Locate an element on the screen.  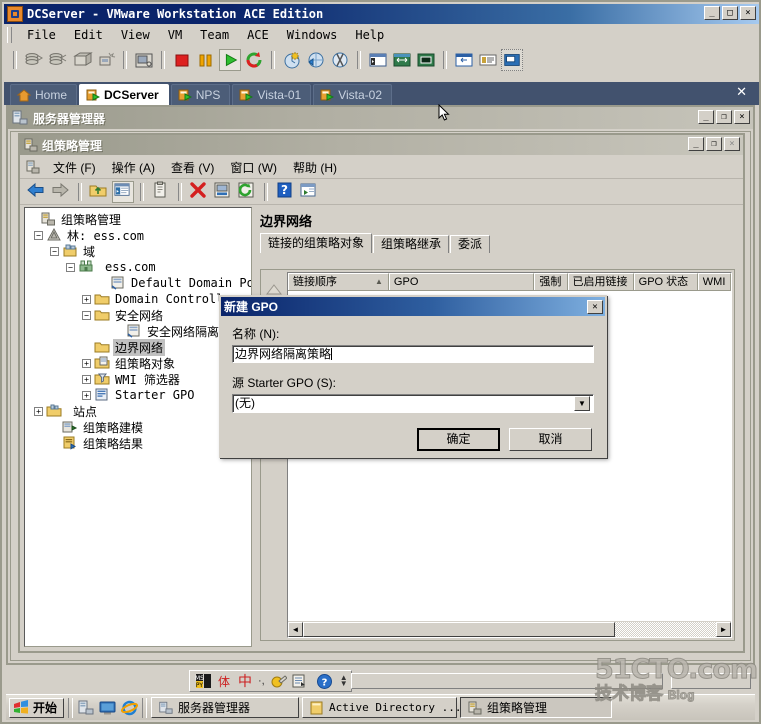
vm-tab-home: Home is located at coordinates (44, 94).